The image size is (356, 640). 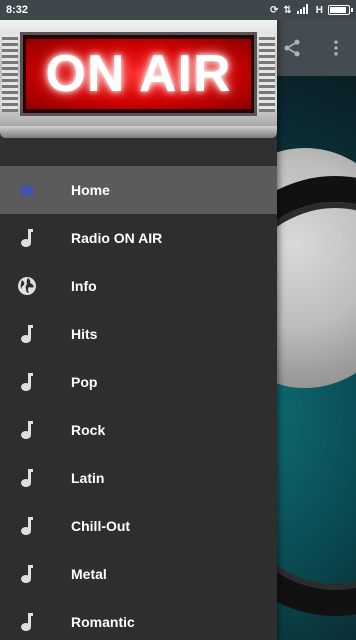 I want to click on menu-item-label: Hits, so click(x=84, y=334).